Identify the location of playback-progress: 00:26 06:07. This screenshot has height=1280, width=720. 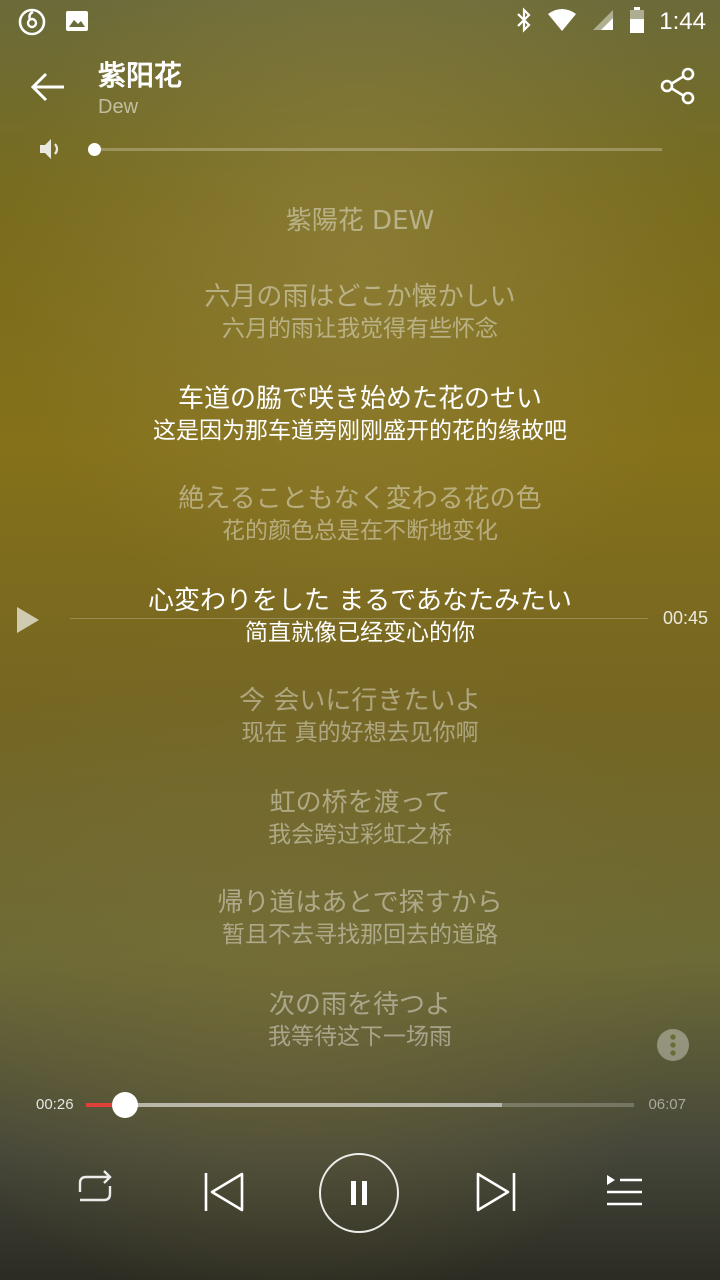
(360, 1105).